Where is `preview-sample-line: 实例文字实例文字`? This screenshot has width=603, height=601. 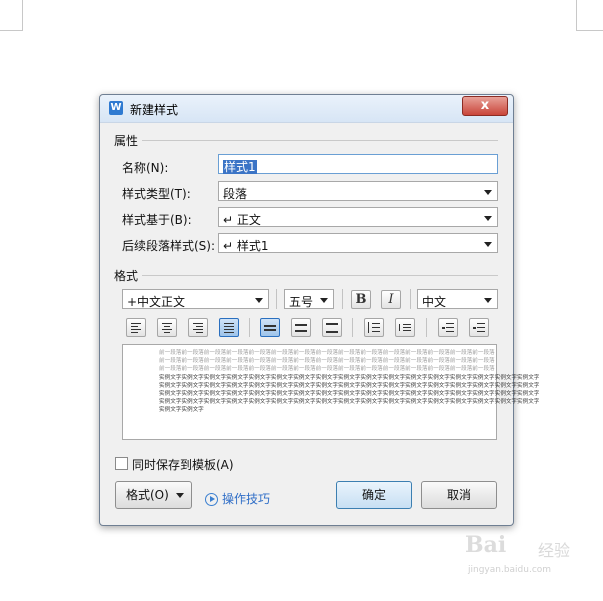
preview-sample-line: 实例文字实例文字 is located at coordinates (181, 410).